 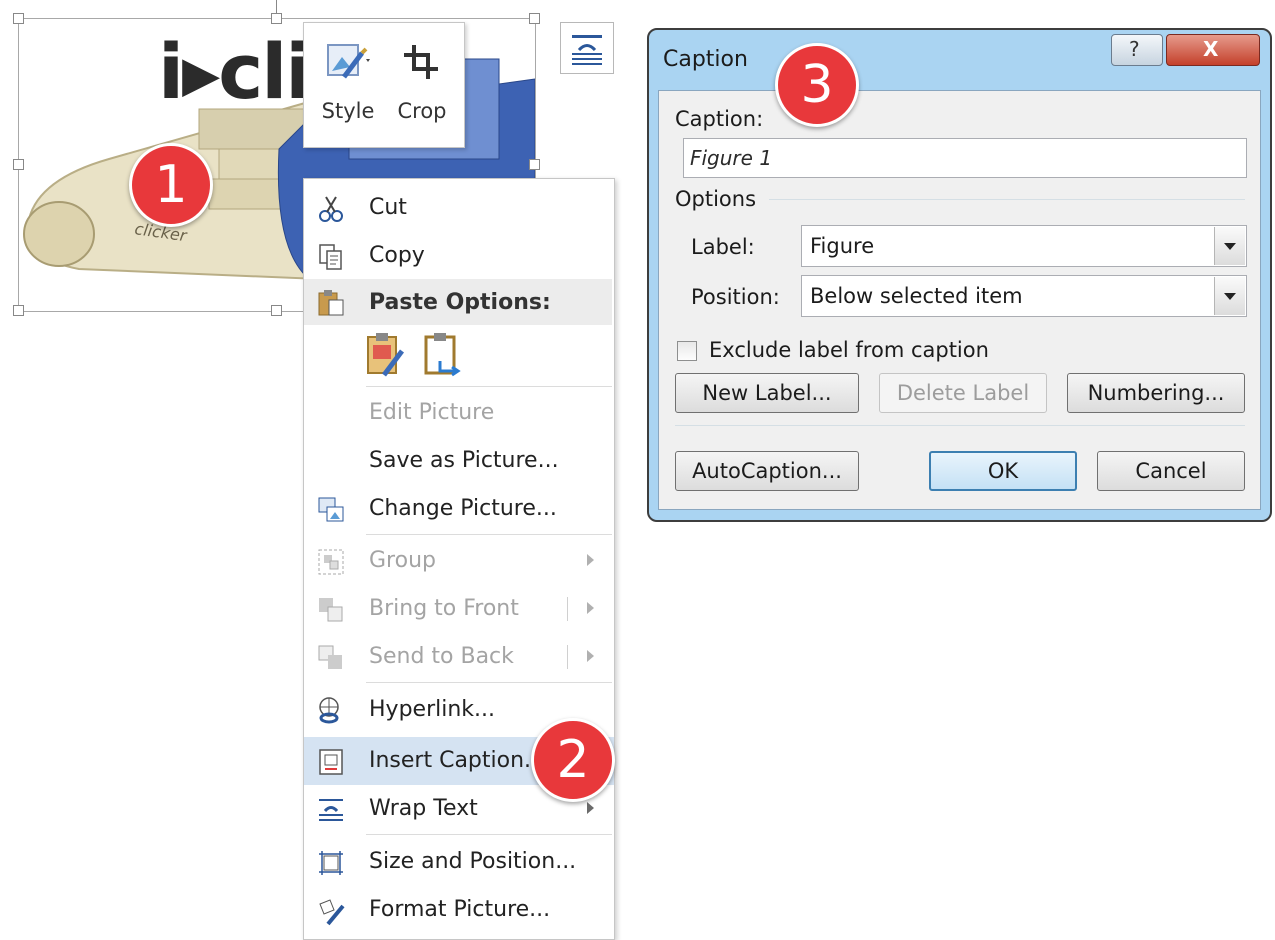 What do you see at coordinates (459, 256) in the screenshot?
I see `menu-item-copy: Copy` at bounding box center [459, 256].